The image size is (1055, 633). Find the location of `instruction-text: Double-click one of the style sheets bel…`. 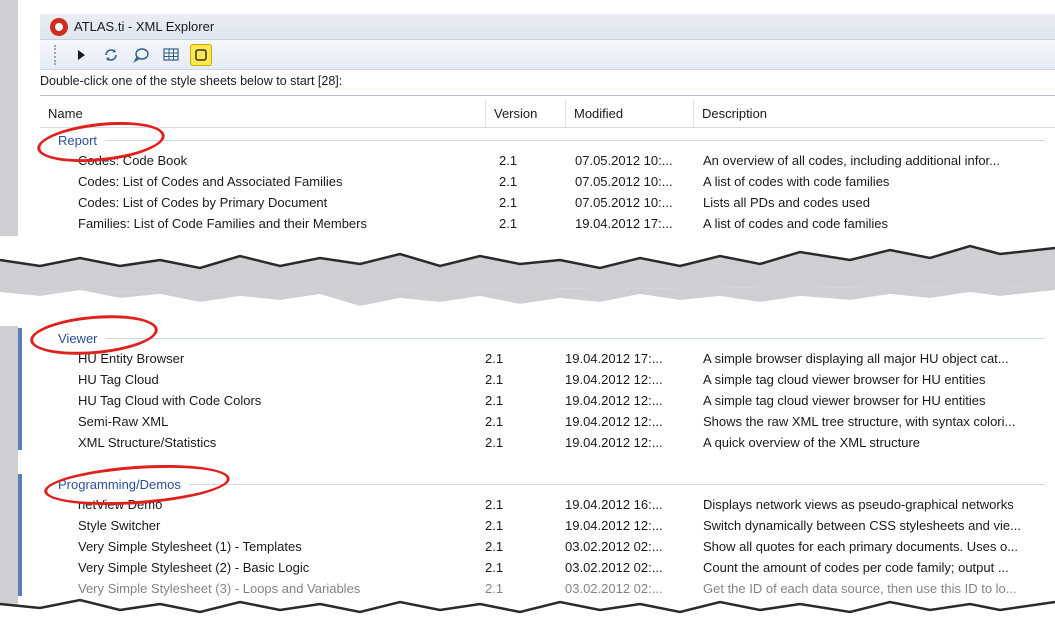

instruction-text: Double-click one of the style sheets bel… is located at coordinates (191, 81).